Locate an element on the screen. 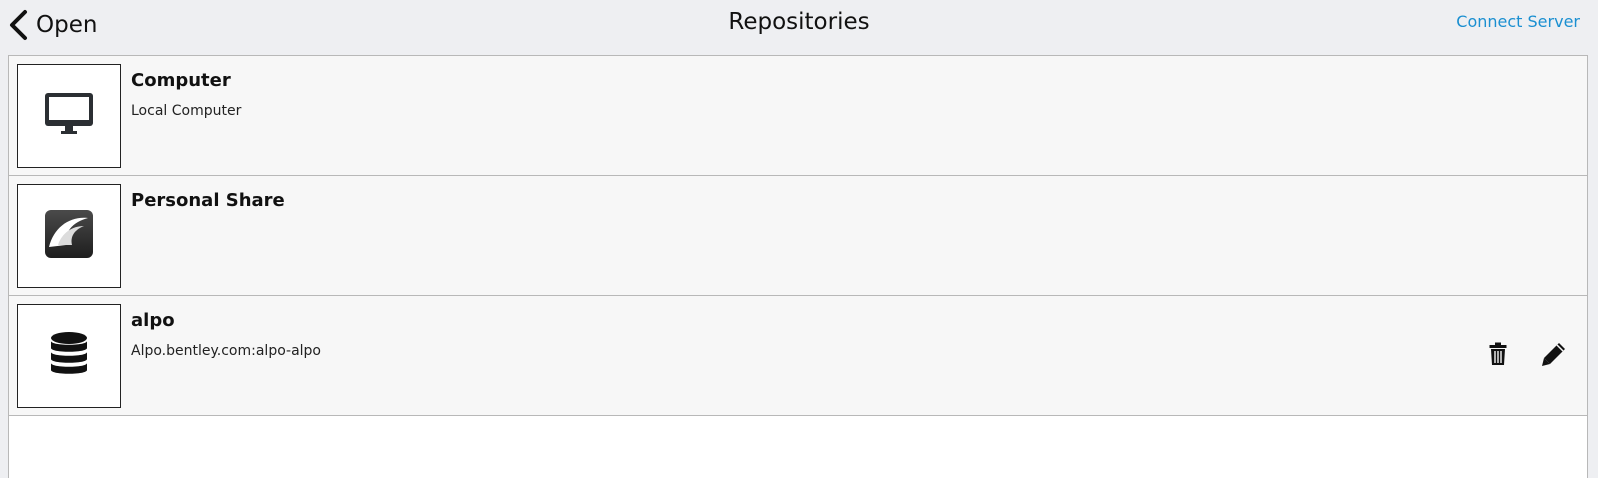 The width and height of the screenshot is (1598, 478). delete-button is located at coordinates (1498, 356).